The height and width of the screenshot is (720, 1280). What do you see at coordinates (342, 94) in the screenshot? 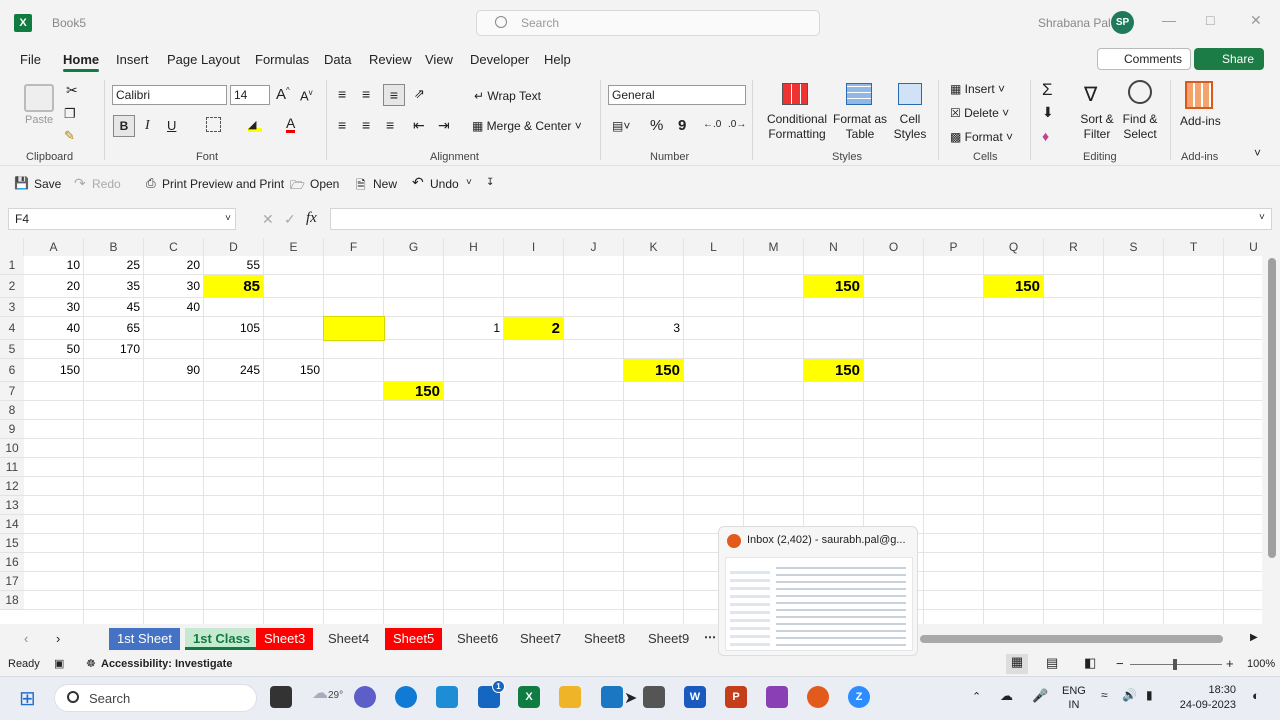
I see `align-top-icon: ≡` at bounding box center [342, 94].